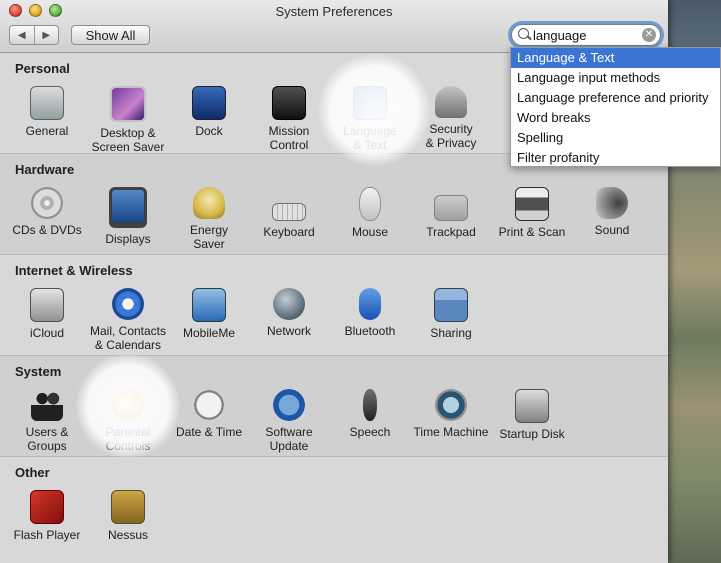 This screenshot has width=721, height=563. I want to click on forward-button: ▶, so click(47, 35).